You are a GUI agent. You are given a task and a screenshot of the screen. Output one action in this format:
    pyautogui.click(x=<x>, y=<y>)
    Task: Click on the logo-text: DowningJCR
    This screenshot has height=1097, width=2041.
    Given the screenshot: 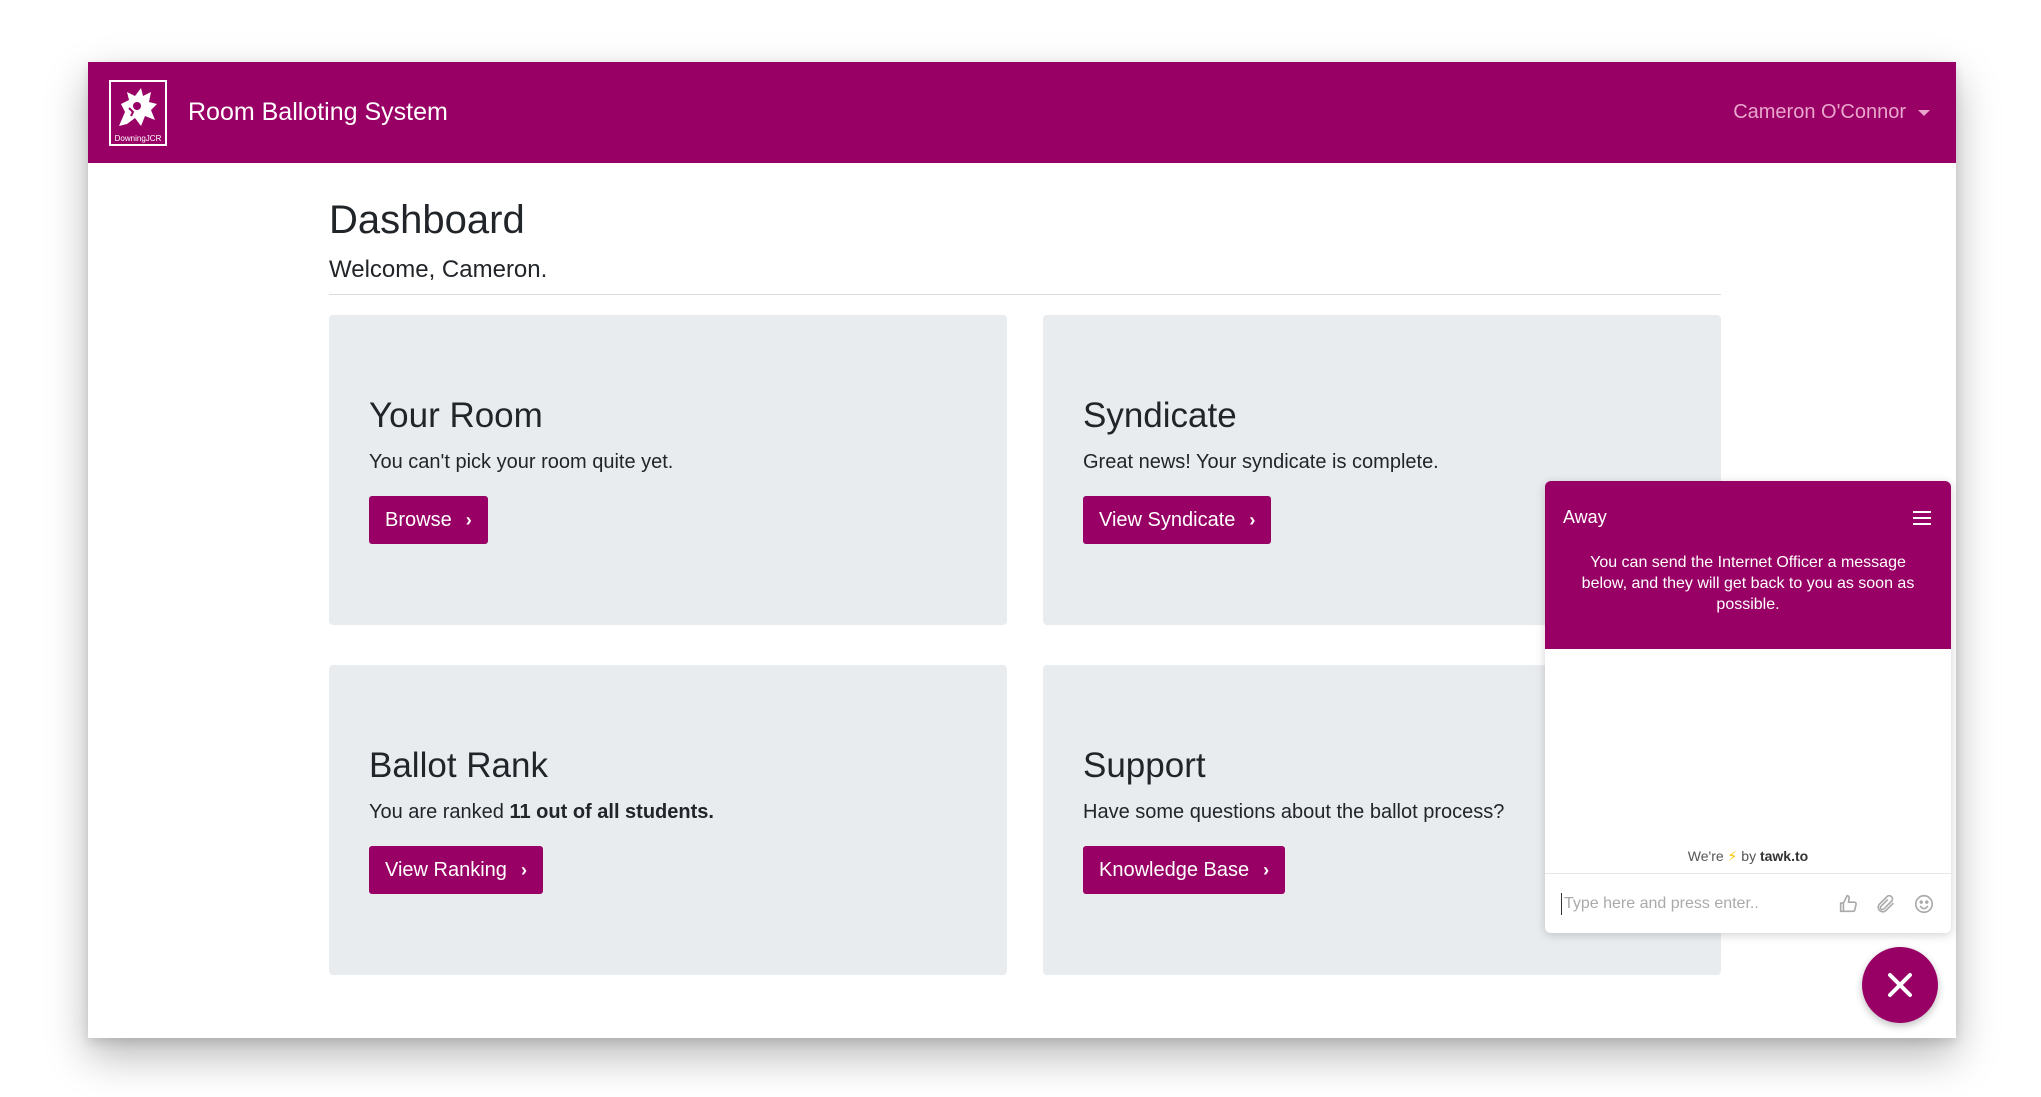 What is the action you would take?
    pyautogui.click(x=138, y=138)
    